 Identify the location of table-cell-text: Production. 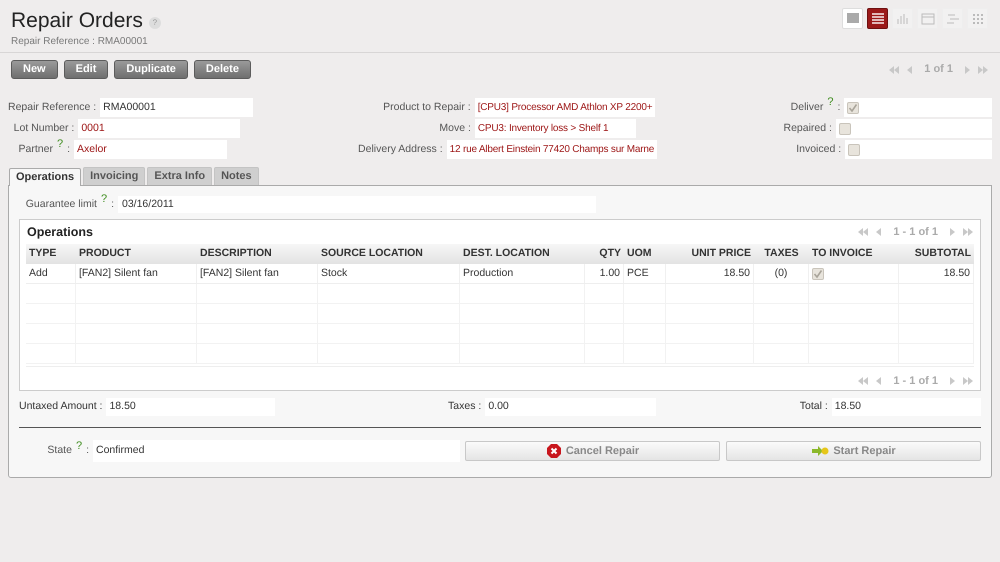
(488, 273).